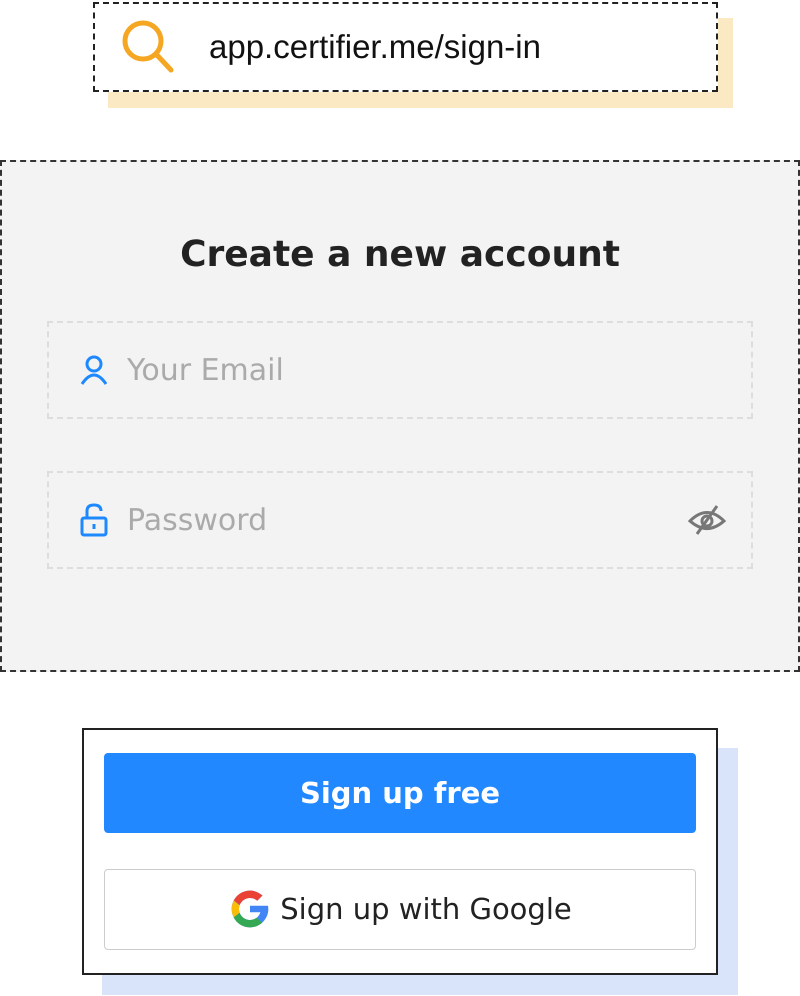  What do you see at coordinates (375, 47) in the screenshot?
I see `url-text: app.certifier.me/sign-in` at bounding box center [375, 47].